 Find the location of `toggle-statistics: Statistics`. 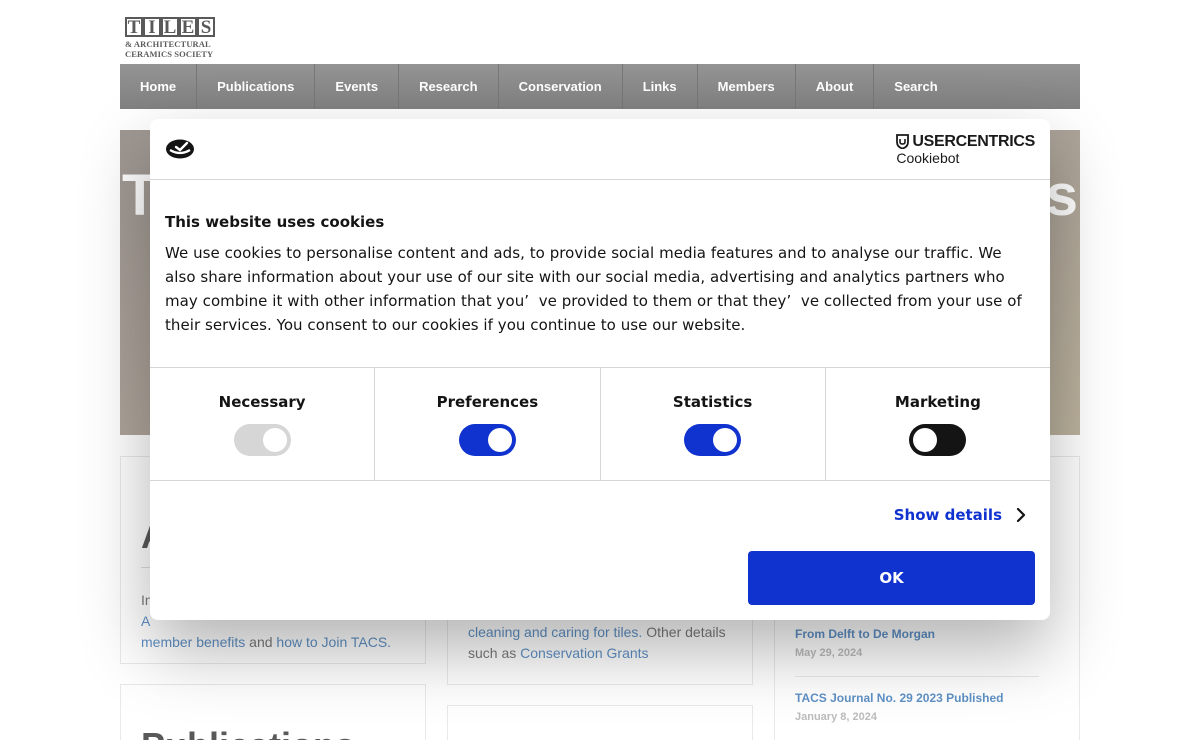

toggle-statistics: Statistics is located at coordinates (713, 424).